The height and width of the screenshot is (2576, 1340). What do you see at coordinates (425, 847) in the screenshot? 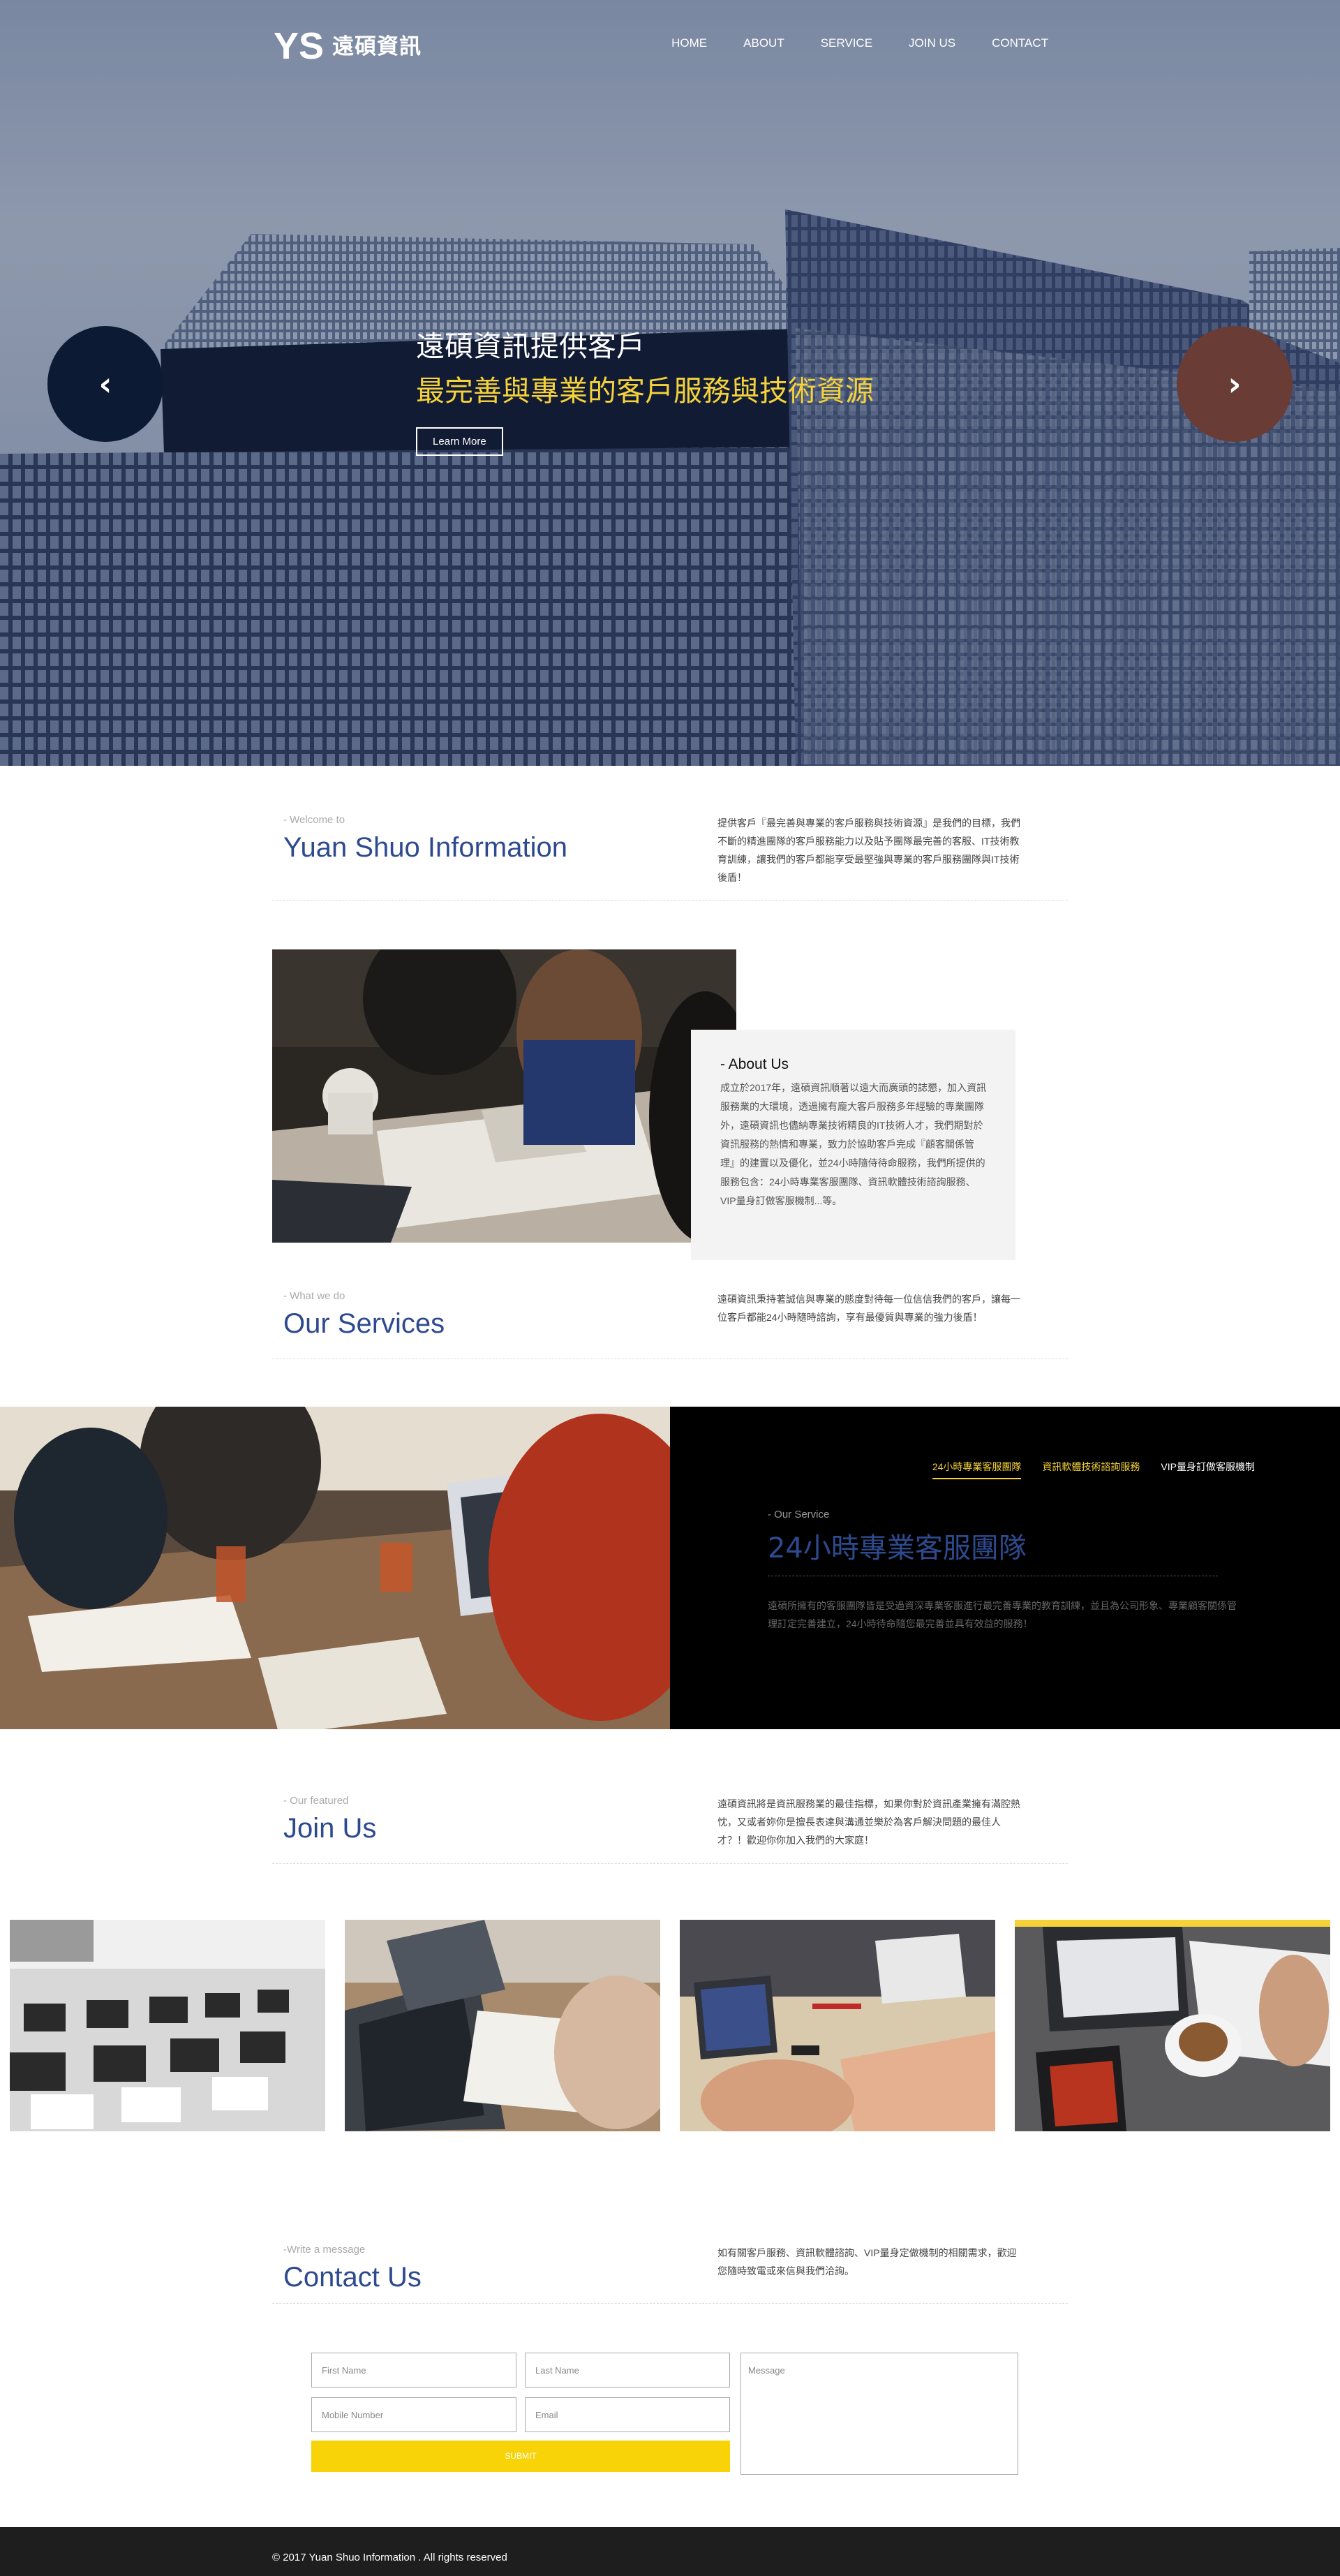
I see `welcome-title: Yuan Shuo Information` at bounding box center [425, 847].